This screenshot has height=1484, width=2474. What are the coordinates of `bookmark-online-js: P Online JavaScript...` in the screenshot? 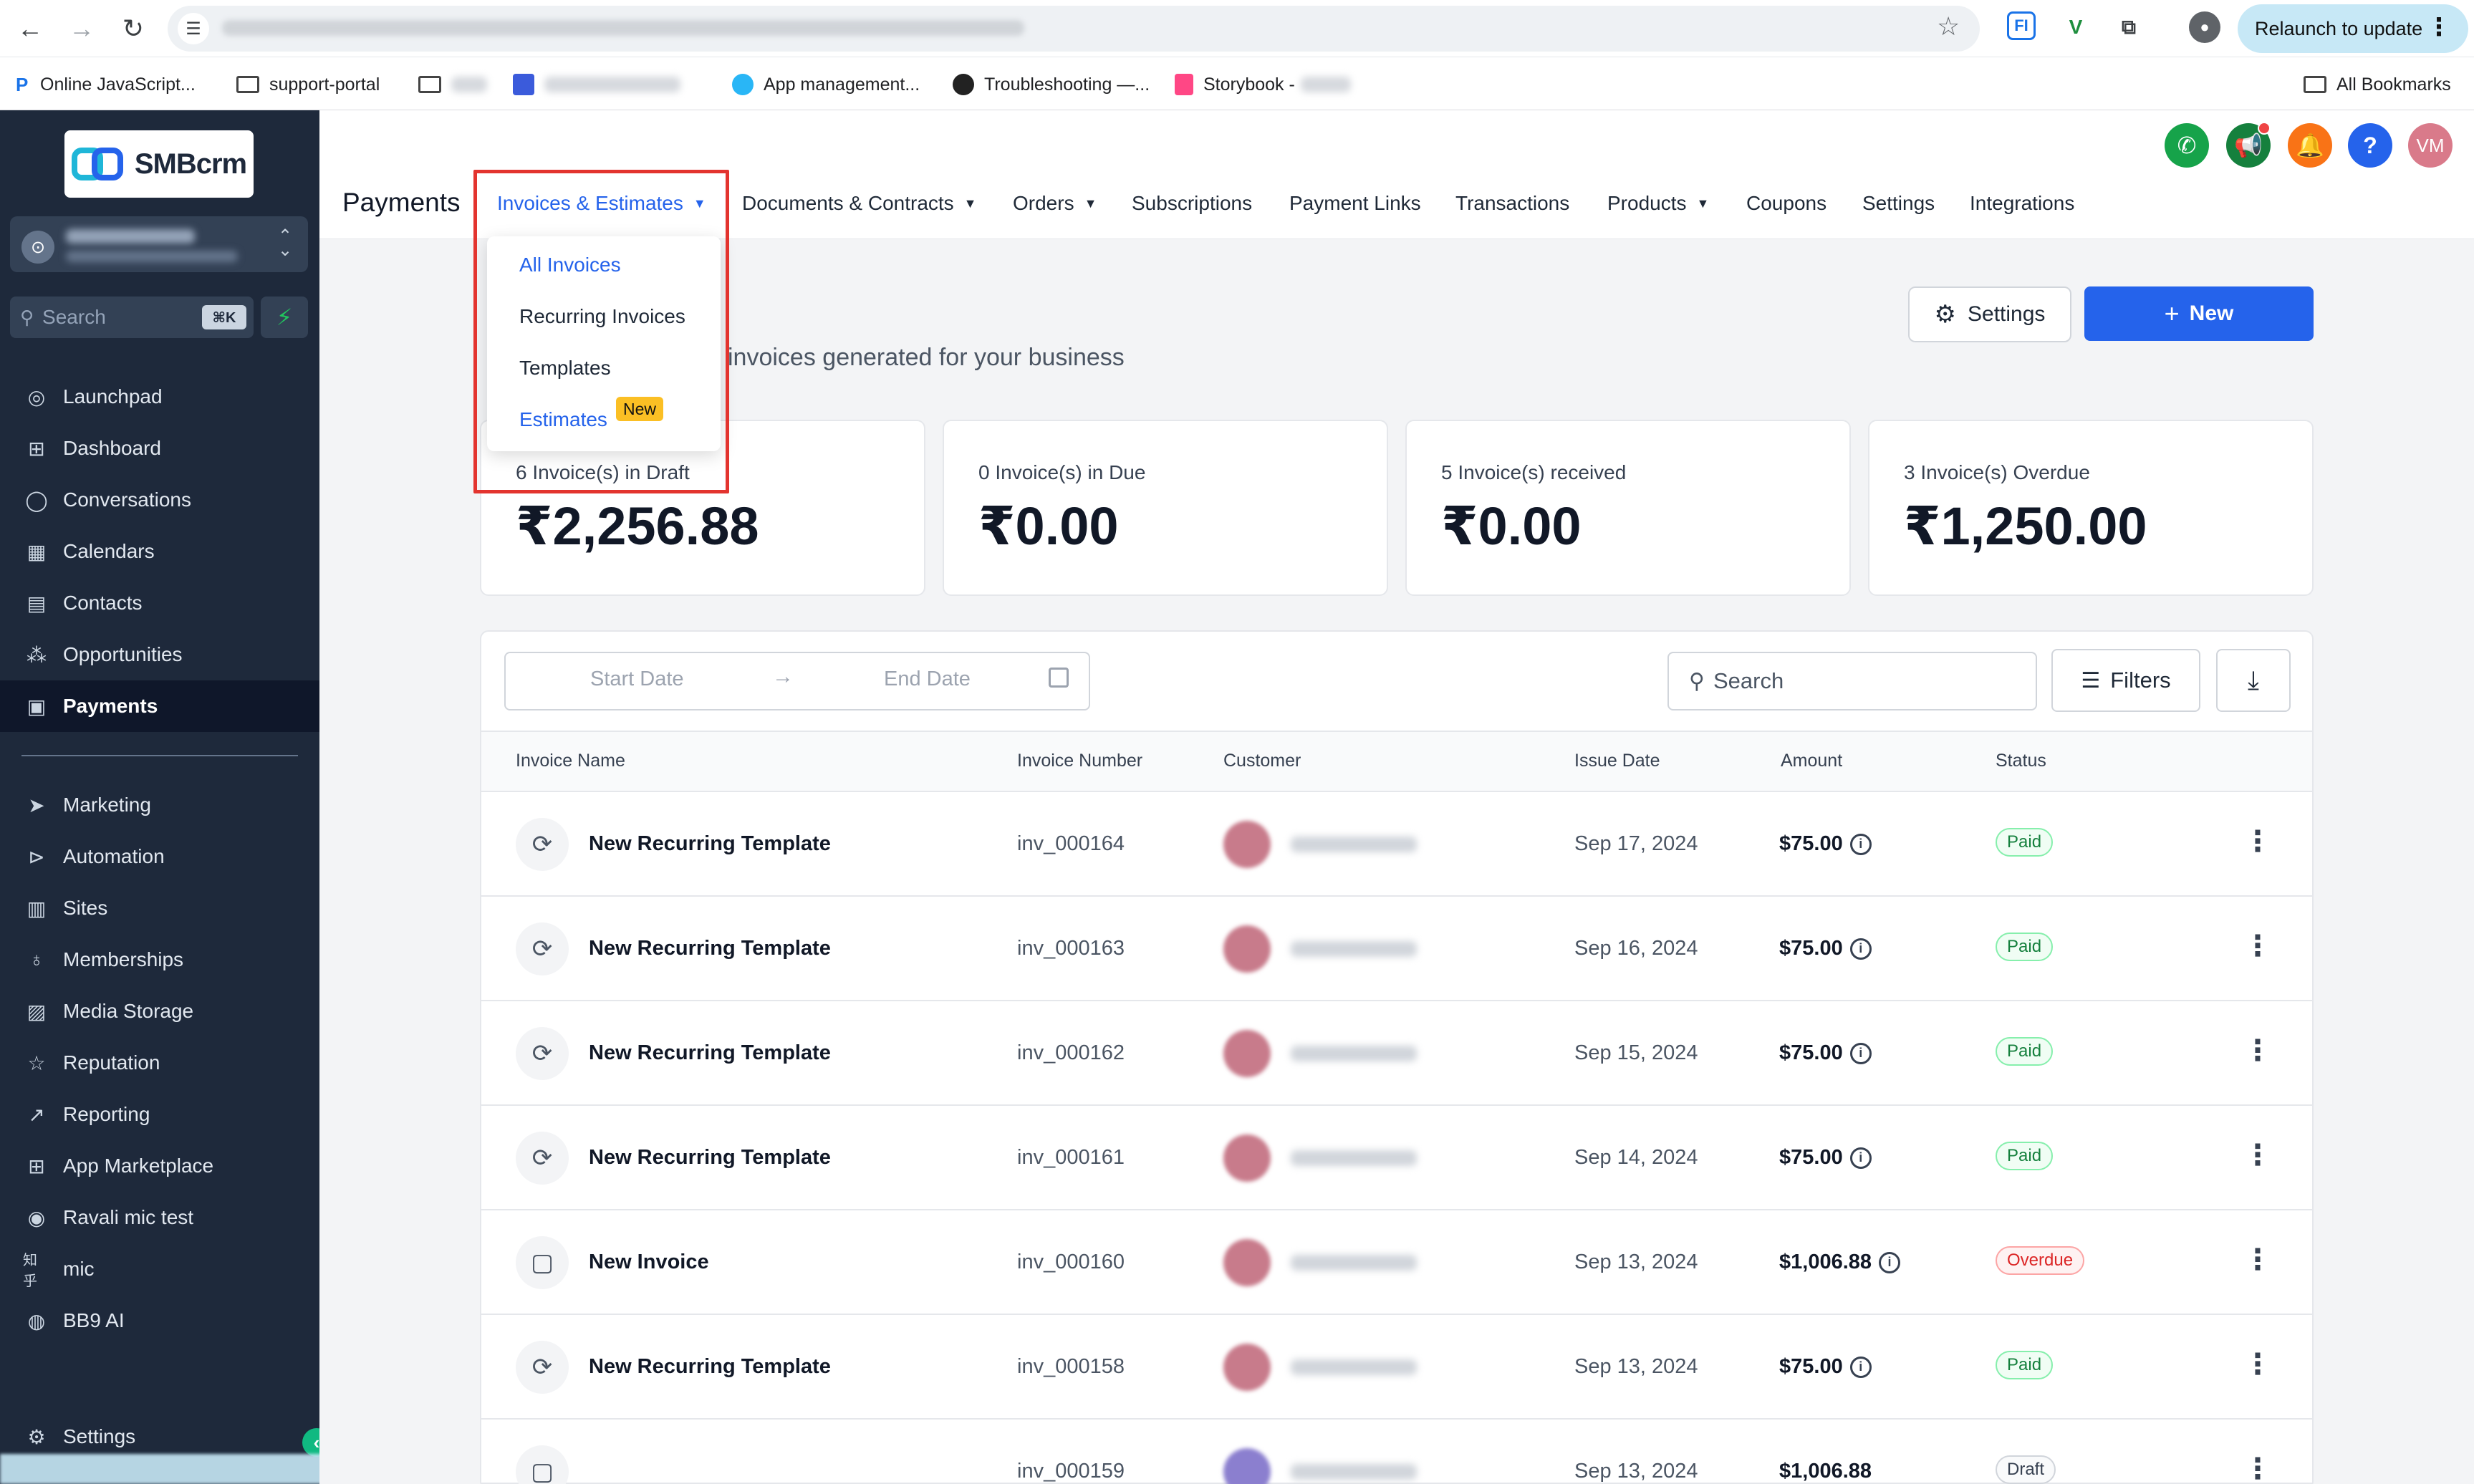 It's located at (106, 84).